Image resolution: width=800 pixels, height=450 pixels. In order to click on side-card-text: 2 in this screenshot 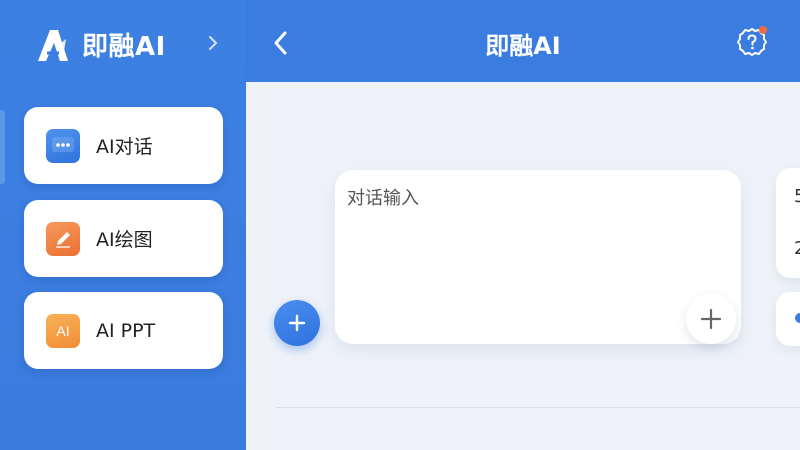, I will do `click(797, 248)`.